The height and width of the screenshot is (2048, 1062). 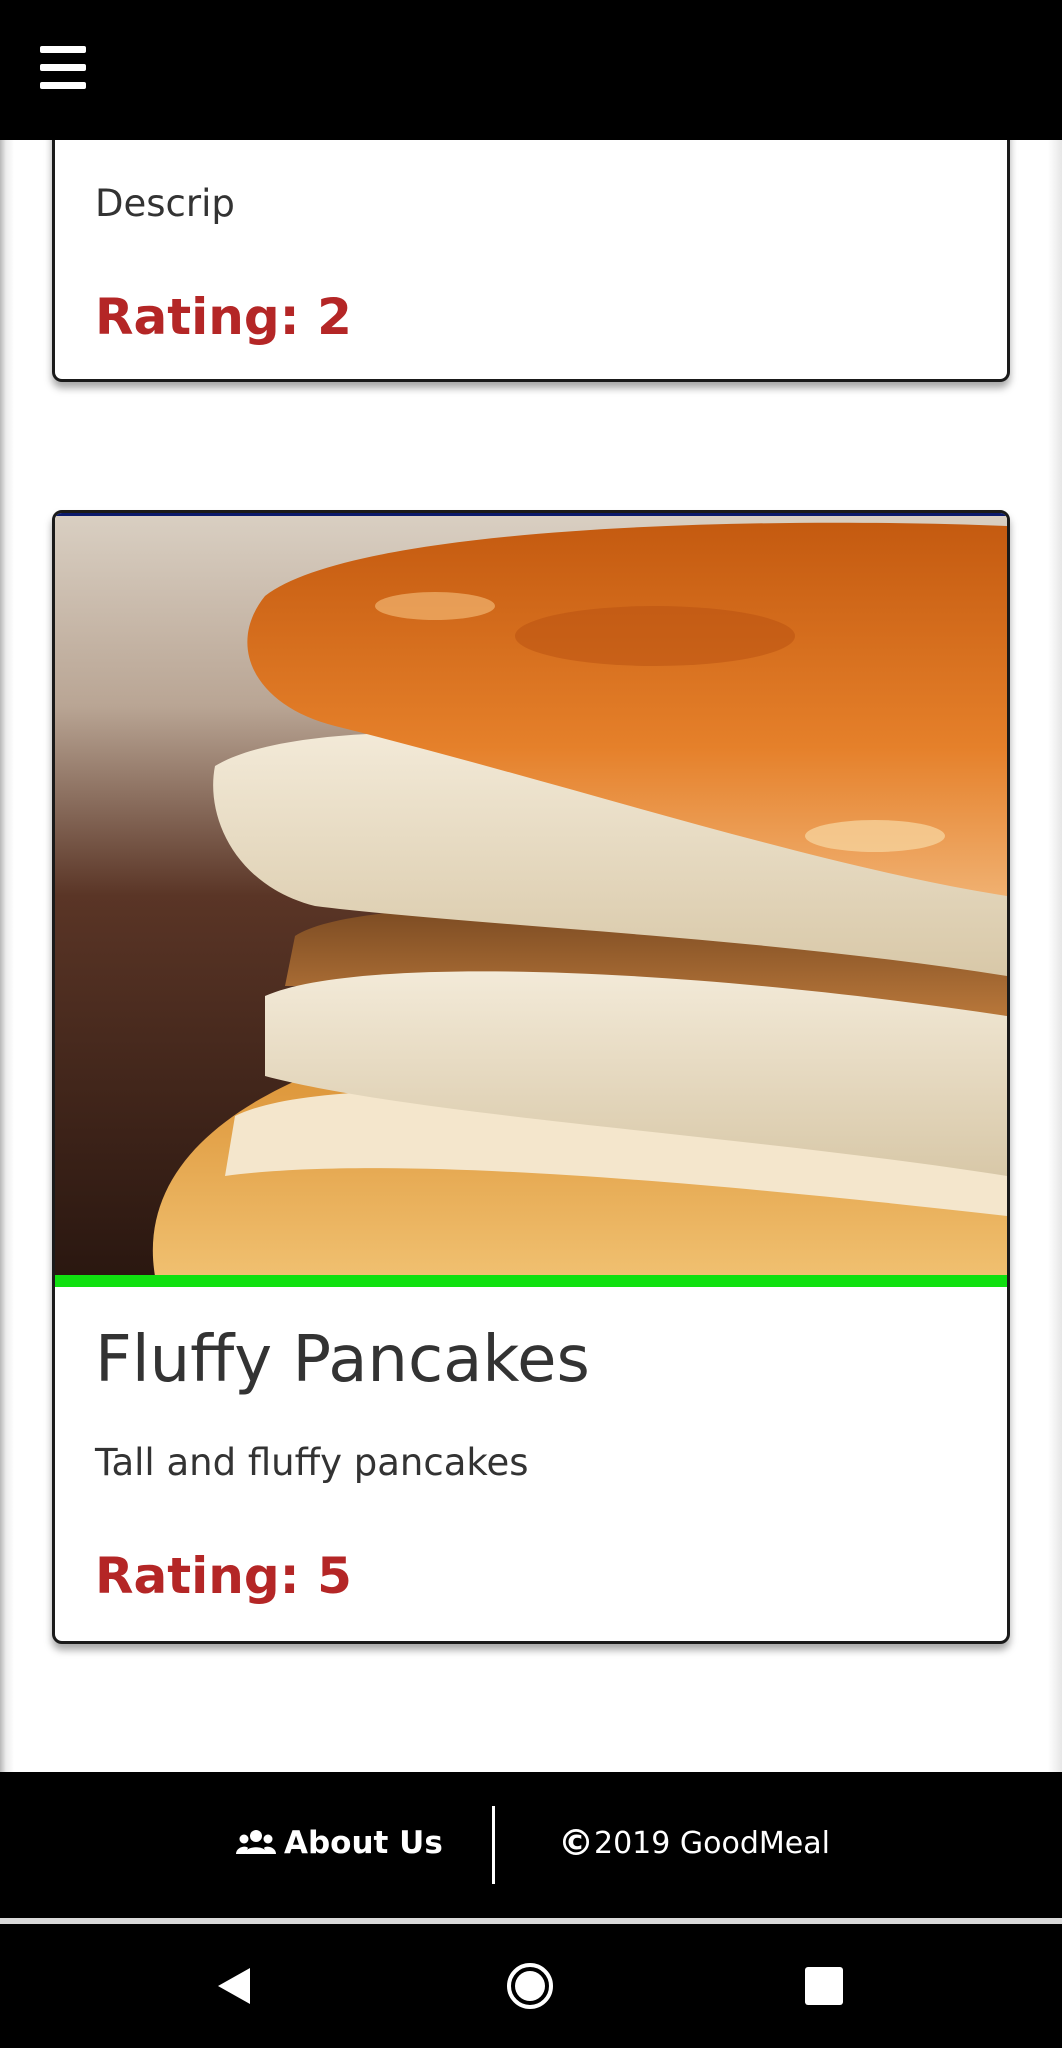 I want to click on about-us-link: About Us, so click(x=339, y=1843).